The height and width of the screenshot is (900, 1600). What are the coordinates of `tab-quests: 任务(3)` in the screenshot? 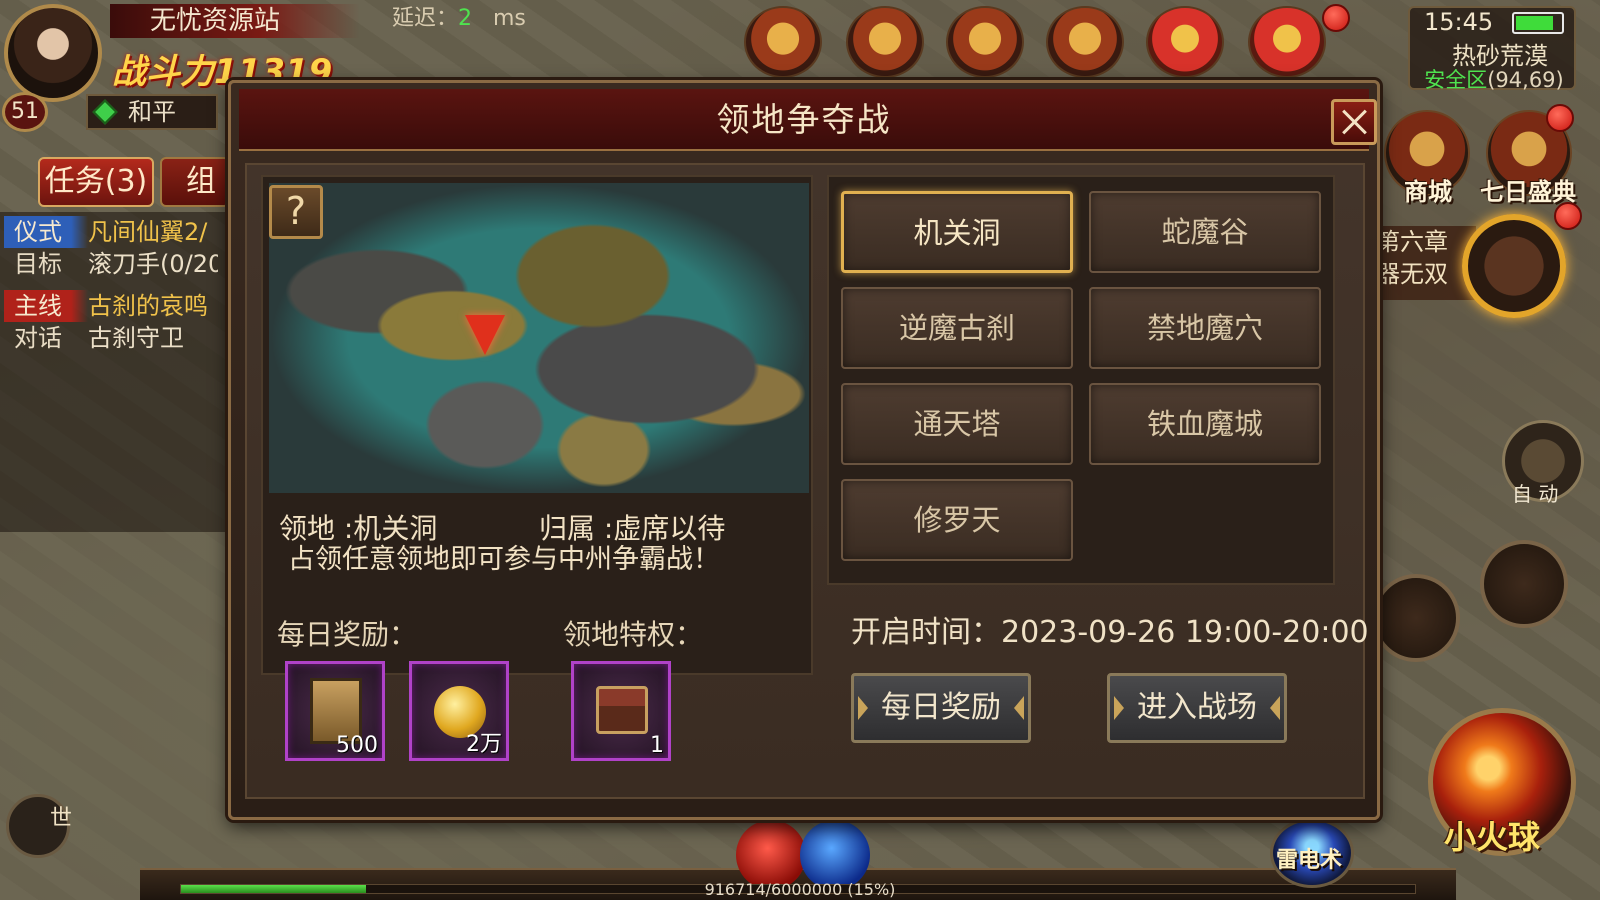 It's located at (96, 182).